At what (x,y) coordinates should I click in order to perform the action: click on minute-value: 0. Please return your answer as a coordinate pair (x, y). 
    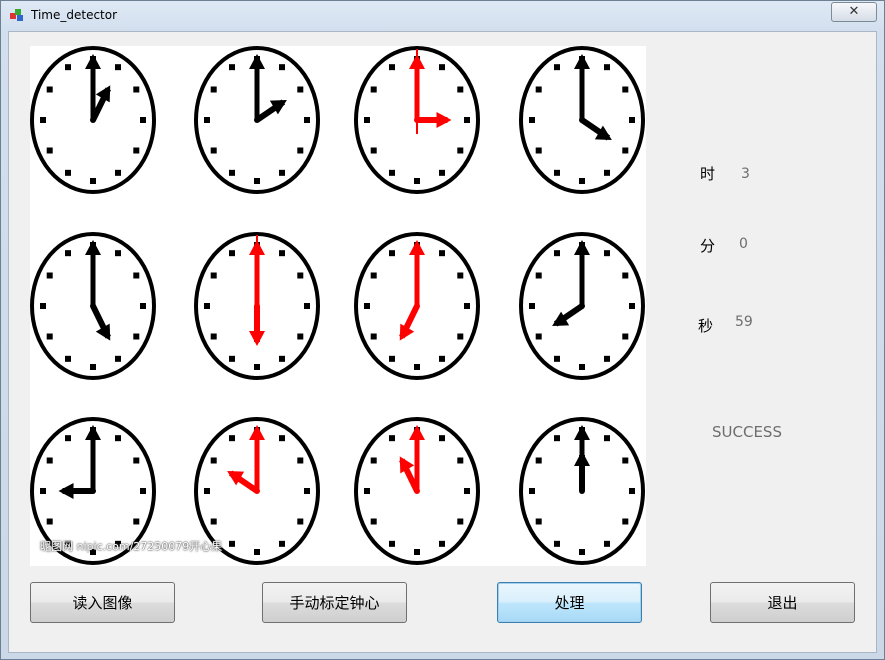
    Looking at the image, I should click on (743, 244).